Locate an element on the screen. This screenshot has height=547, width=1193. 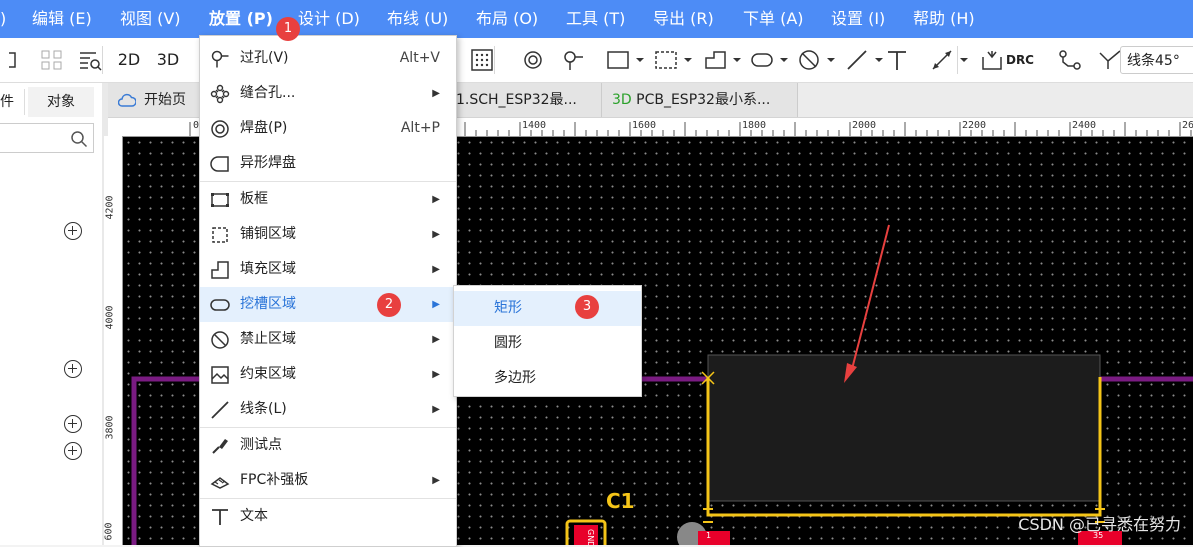
toolbar: 2D 3D DRC 线条45° is located at coordinates (596, 60).